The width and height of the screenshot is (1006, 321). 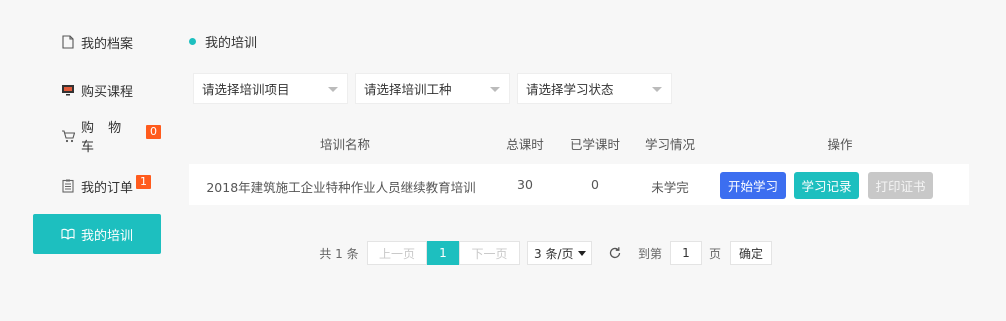 I want to click on column-header-total-hours: 总课时, so click(x=525, y=144).